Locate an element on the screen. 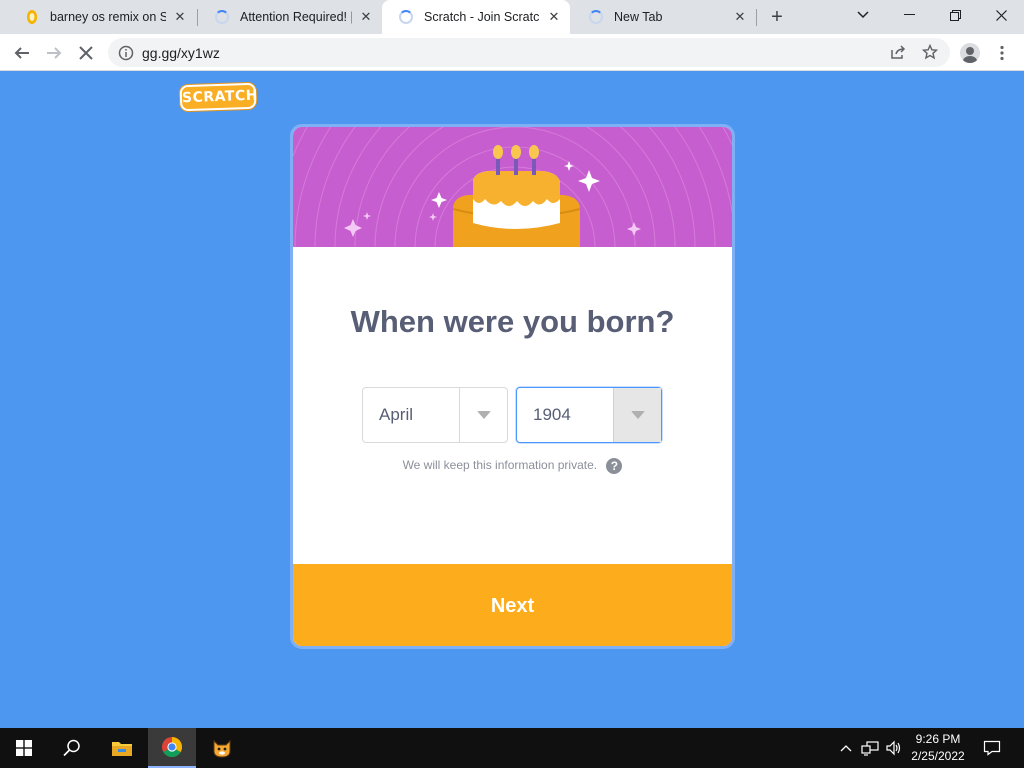 This screenshot has width=1024, height=768. more-vertical-icon is located at coordinates (1002, 53).